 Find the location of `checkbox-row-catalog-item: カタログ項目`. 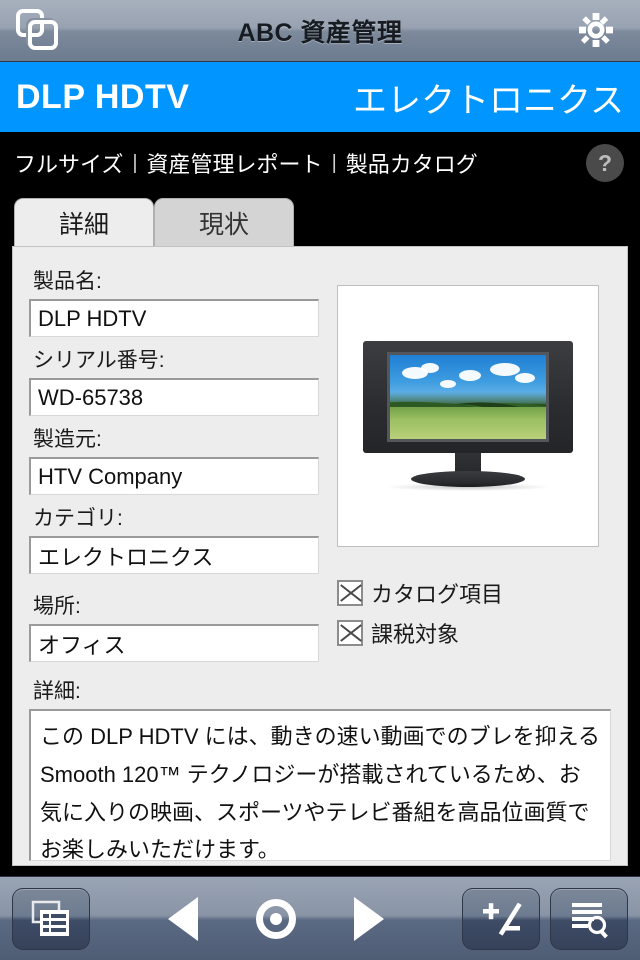

checkbox-row-catalog-item: カタログ項目 is located at coordinates (474, 593).